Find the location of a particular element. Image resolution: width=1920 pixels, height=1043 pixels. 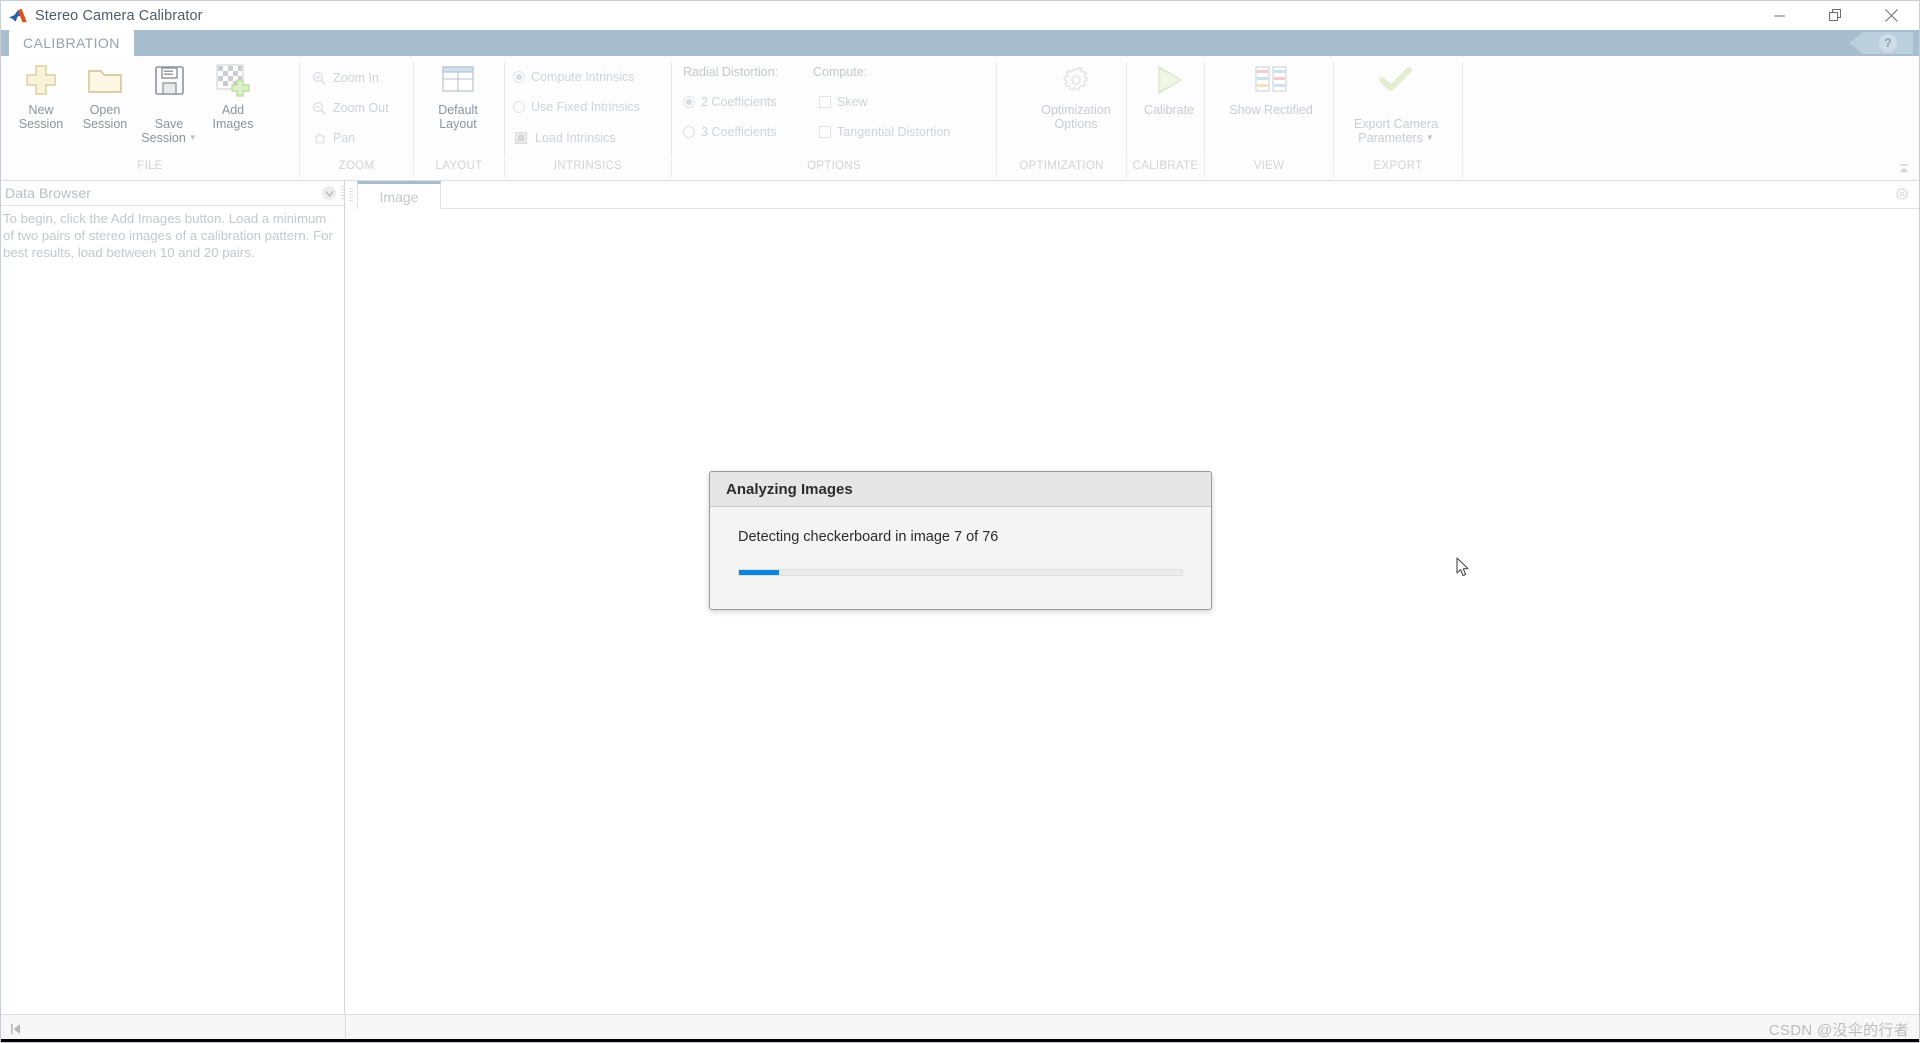

window-title: Stereo Camera Calibrator is located at coordinates (119, 15).